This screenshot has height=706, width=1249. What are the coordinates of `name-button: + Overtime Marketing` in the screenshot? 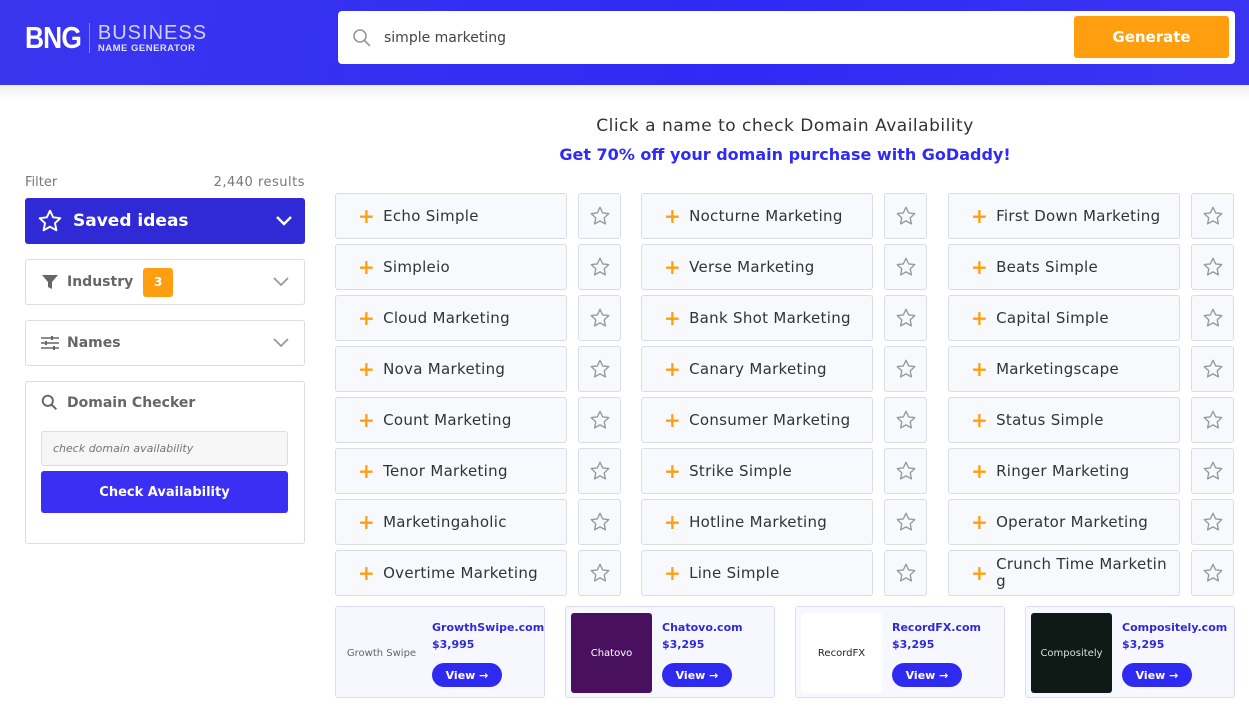 It's located at (451, 573).